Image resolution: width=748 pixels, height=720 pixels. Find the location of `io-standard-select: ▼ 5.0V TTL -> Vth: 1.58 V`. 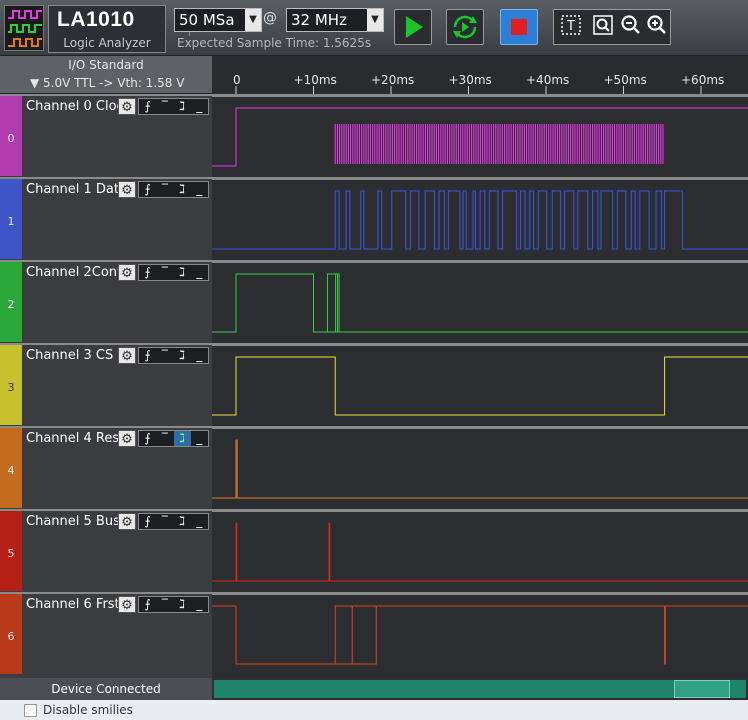

io-standard-select: ▼ 5.0V TTL -> Vth: 1.58 V is located at coordinates (107, 83).